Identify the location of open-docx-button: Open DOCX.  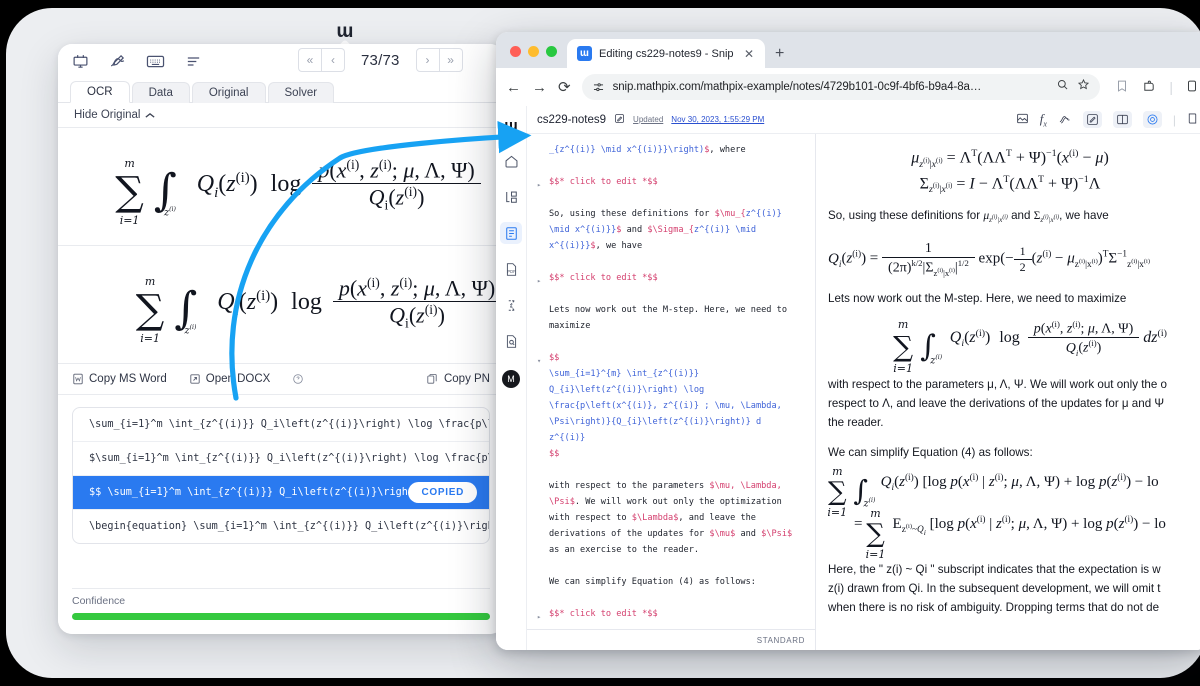
(229, 379).